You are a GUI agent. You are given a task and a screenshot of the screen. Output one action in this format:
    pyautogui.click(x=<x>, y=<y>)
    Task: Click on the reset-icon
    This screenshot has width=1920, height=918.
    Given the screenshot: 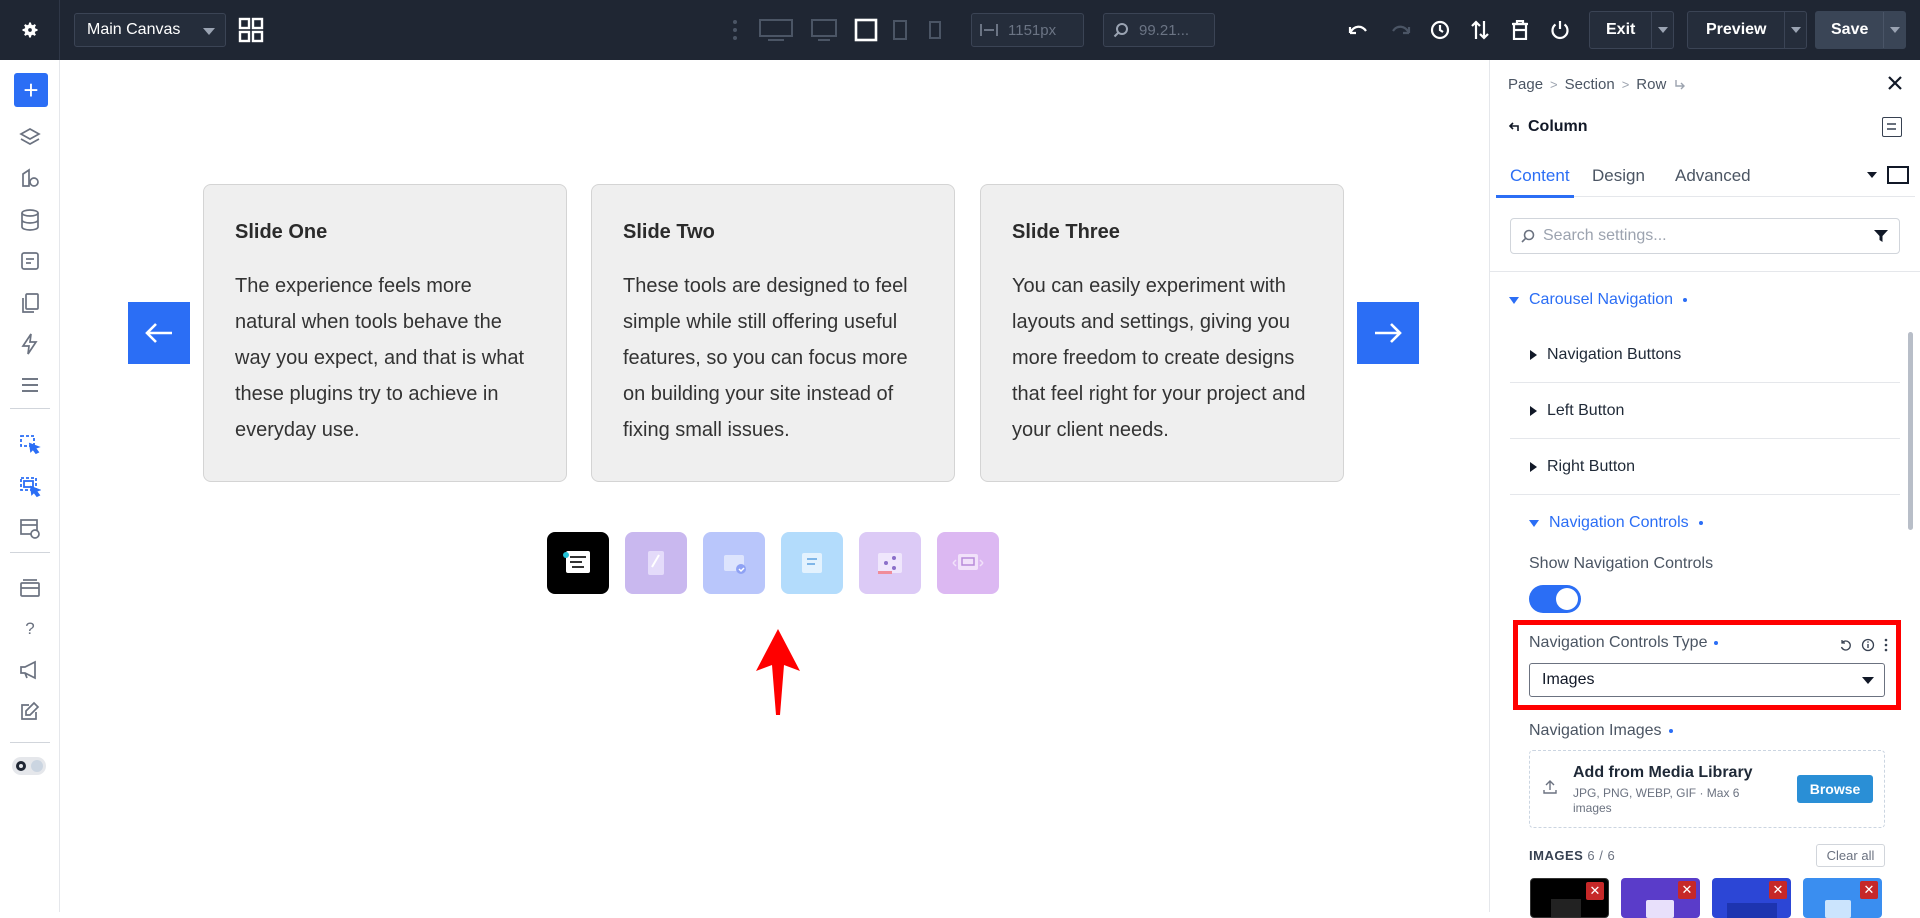 What is the action you would take?
    pyautogui.click(x=1845, y=645)
    